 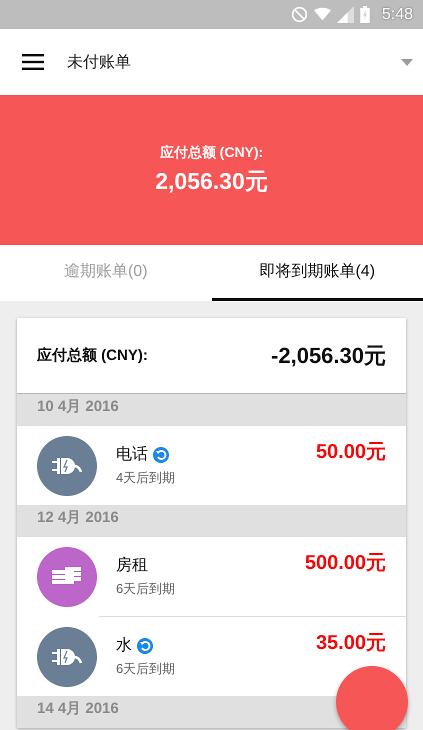 I want to click on bill-name: 水, so click(x=124, y=646).